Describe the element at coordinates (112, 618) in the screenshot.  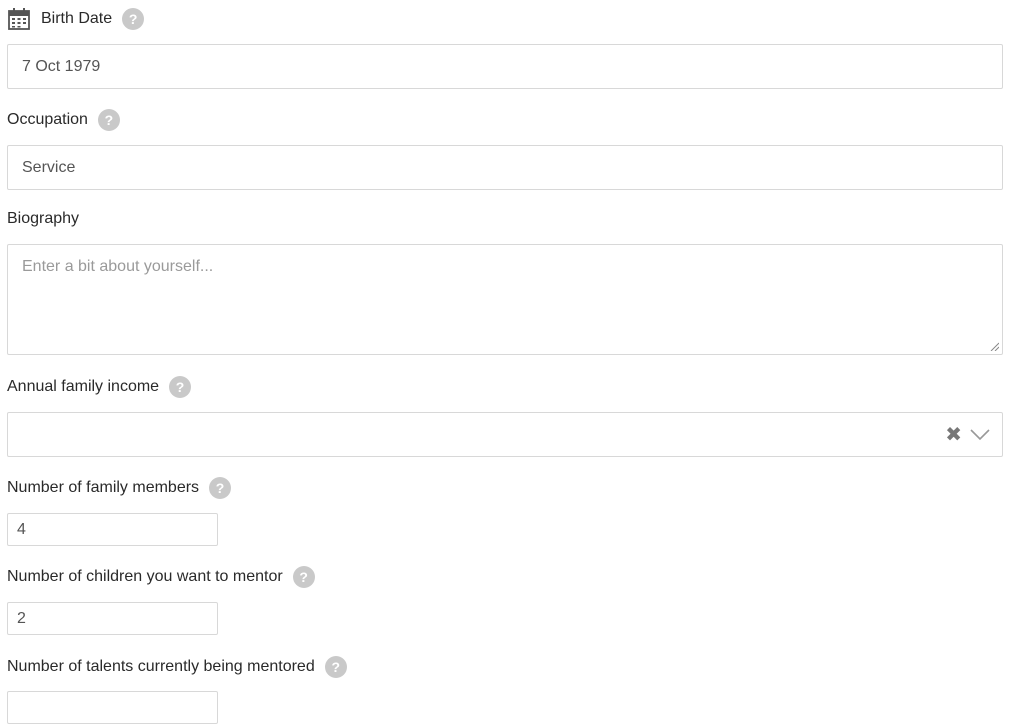
I see `children-mentor-input: 2` at that location.